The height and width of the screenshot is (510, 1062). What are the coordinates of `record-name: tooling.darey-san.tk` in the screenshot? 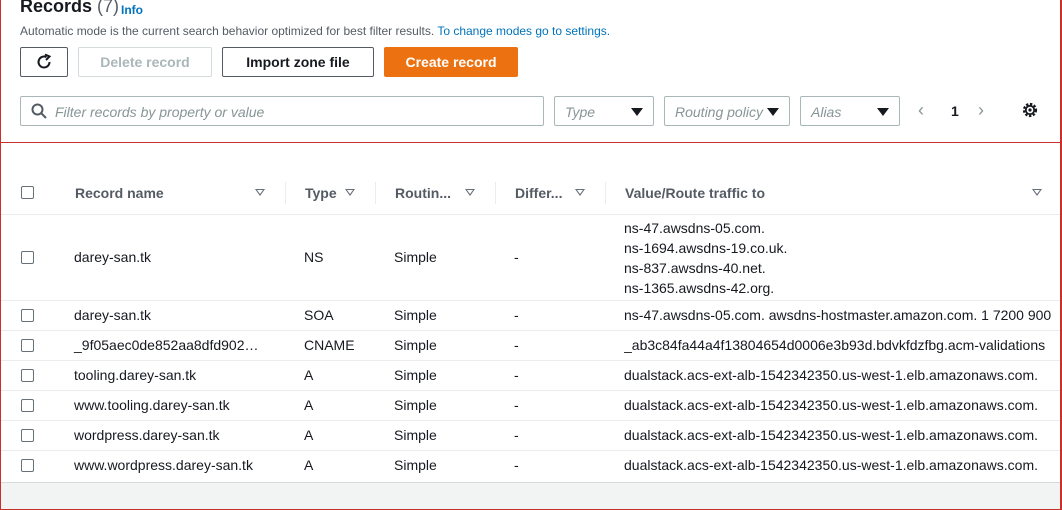 It's located at (135, 375).